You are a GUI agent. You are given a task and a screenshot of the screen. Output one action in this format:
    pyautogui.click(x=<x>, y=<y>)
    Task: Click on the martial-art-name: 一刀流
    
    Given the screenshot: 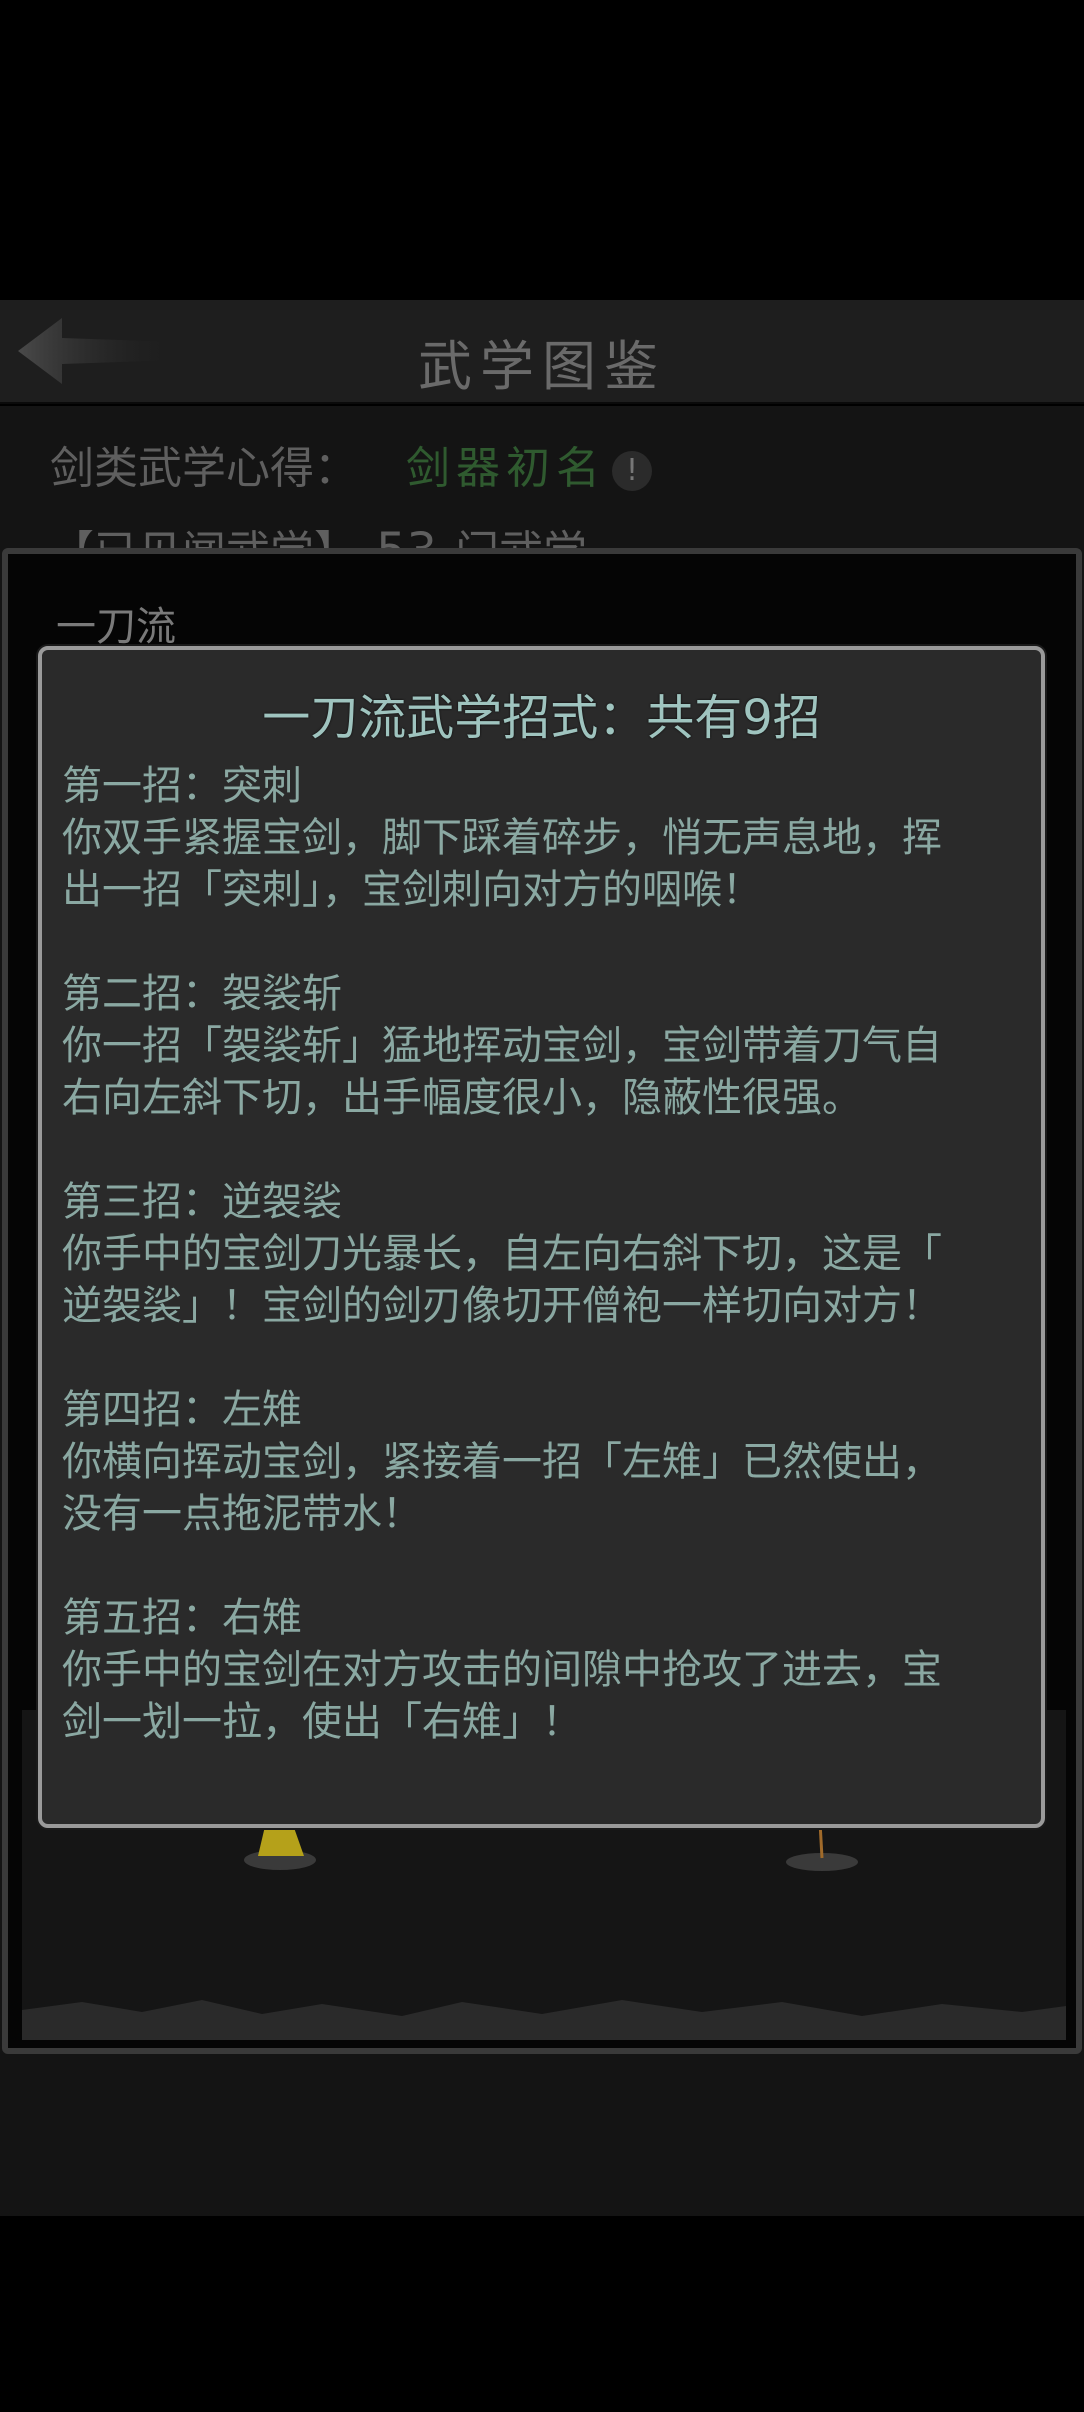 What is the action you would take?
    pyautogui.click(x=116, y=627)
    